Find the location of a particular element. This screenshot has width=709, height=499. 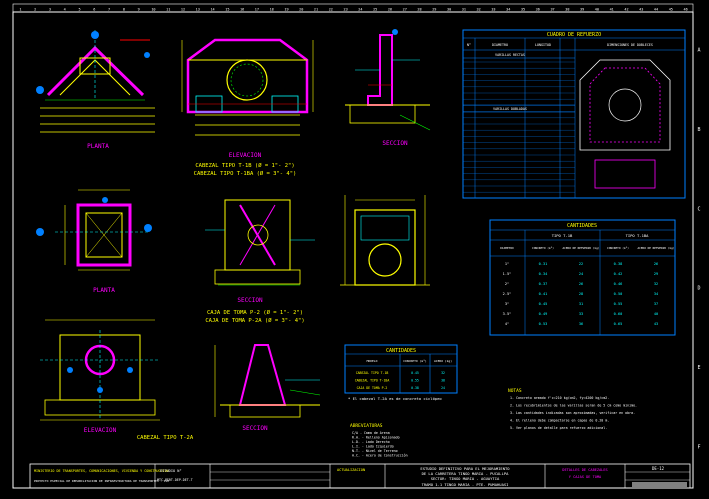

col-label: 24 is located at coordinates (360, 10).